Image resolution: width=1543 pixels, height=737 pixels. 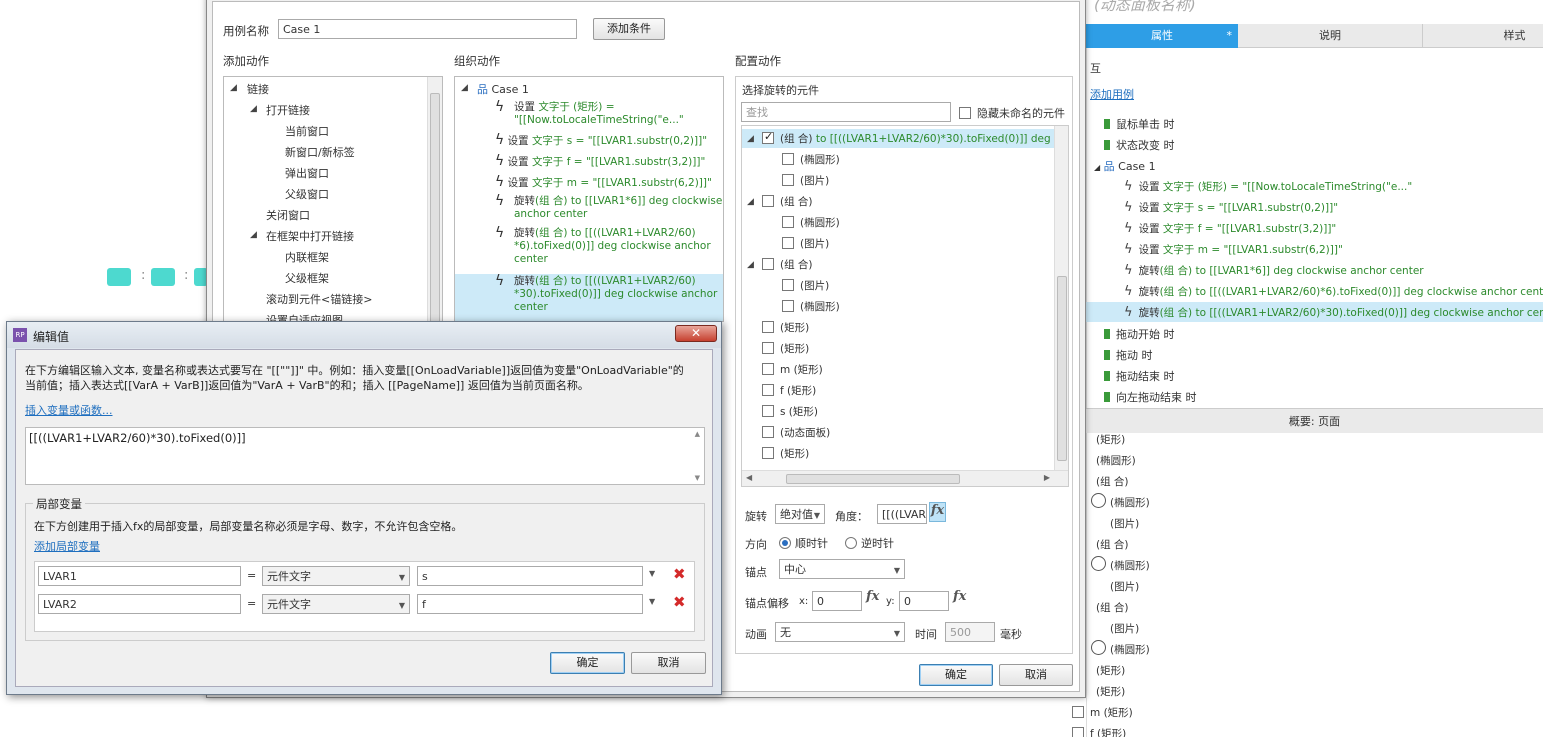 What do you see at coordinates (902, 514) in the screenshot?
I see `angle-input: [[((LVAR1` at bounding box center [902, 514].